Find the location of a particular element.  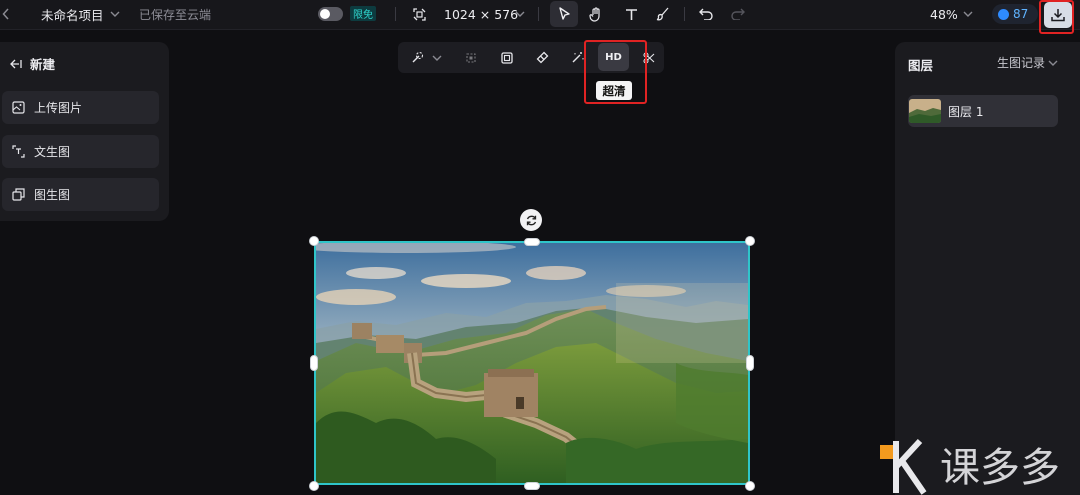

resize-handle-left is located at coordinates (314, 363).